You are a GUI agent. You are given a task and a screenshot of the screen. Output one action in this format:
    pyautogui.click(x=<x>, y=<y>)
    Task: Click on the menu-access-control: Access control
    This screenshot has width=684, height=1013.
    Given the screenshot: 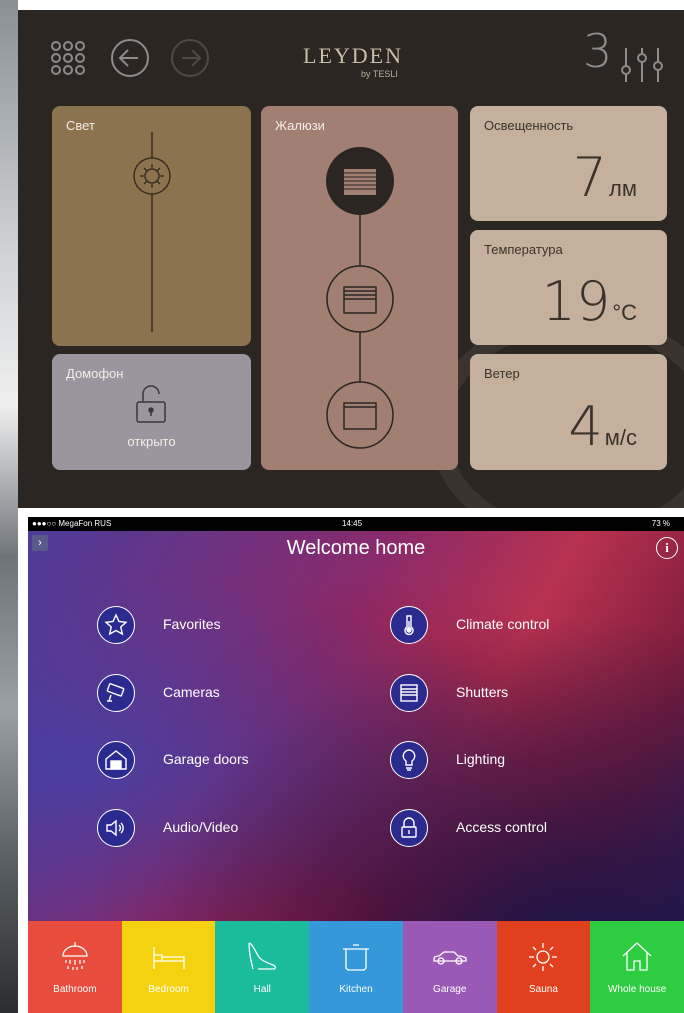 What is the action you would take?
    pyautogui.click(x=520, y=828)
    